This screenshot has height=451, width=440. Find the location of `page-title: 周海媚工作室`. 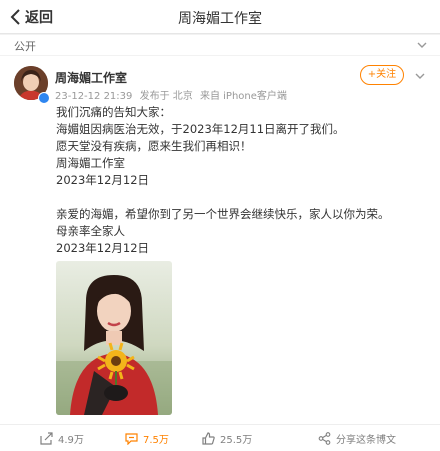

page-title: 周海媚工作室 is located at coordinates (220, 19).